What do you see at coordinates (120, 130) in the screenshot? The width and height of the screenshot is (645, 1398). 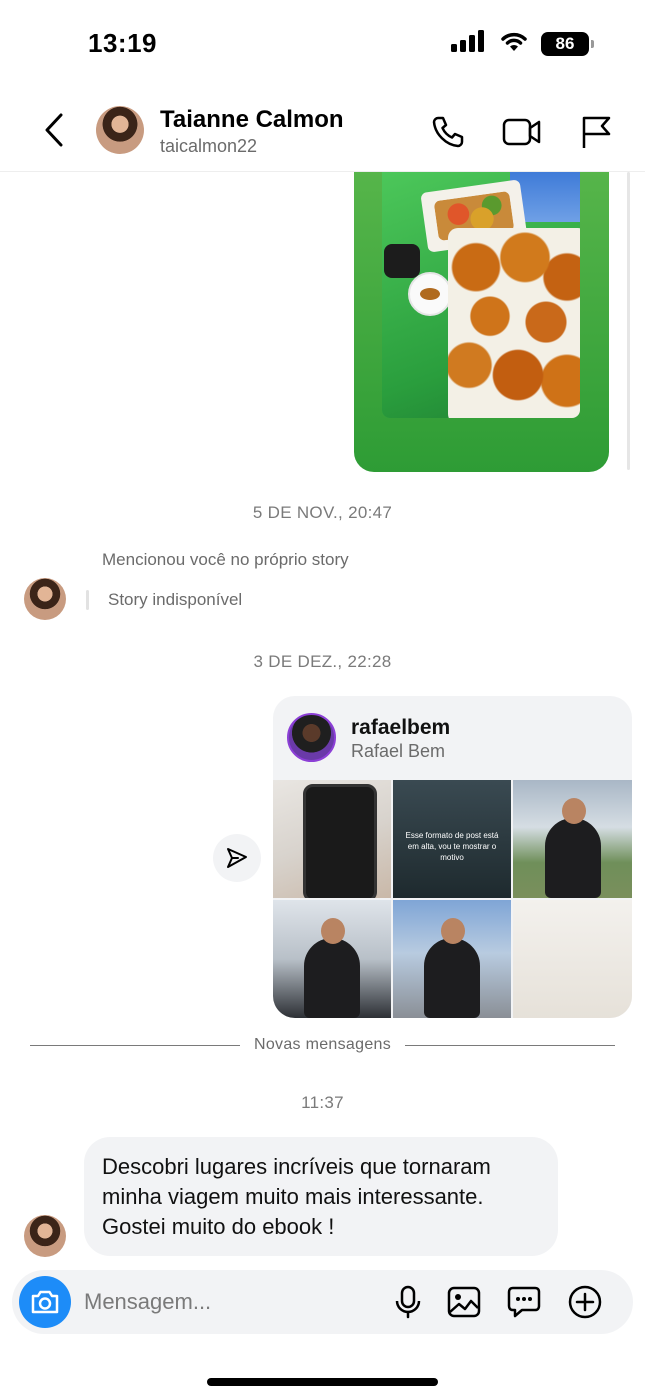 I see `contact-avatar` at bounding box center [120, 130].